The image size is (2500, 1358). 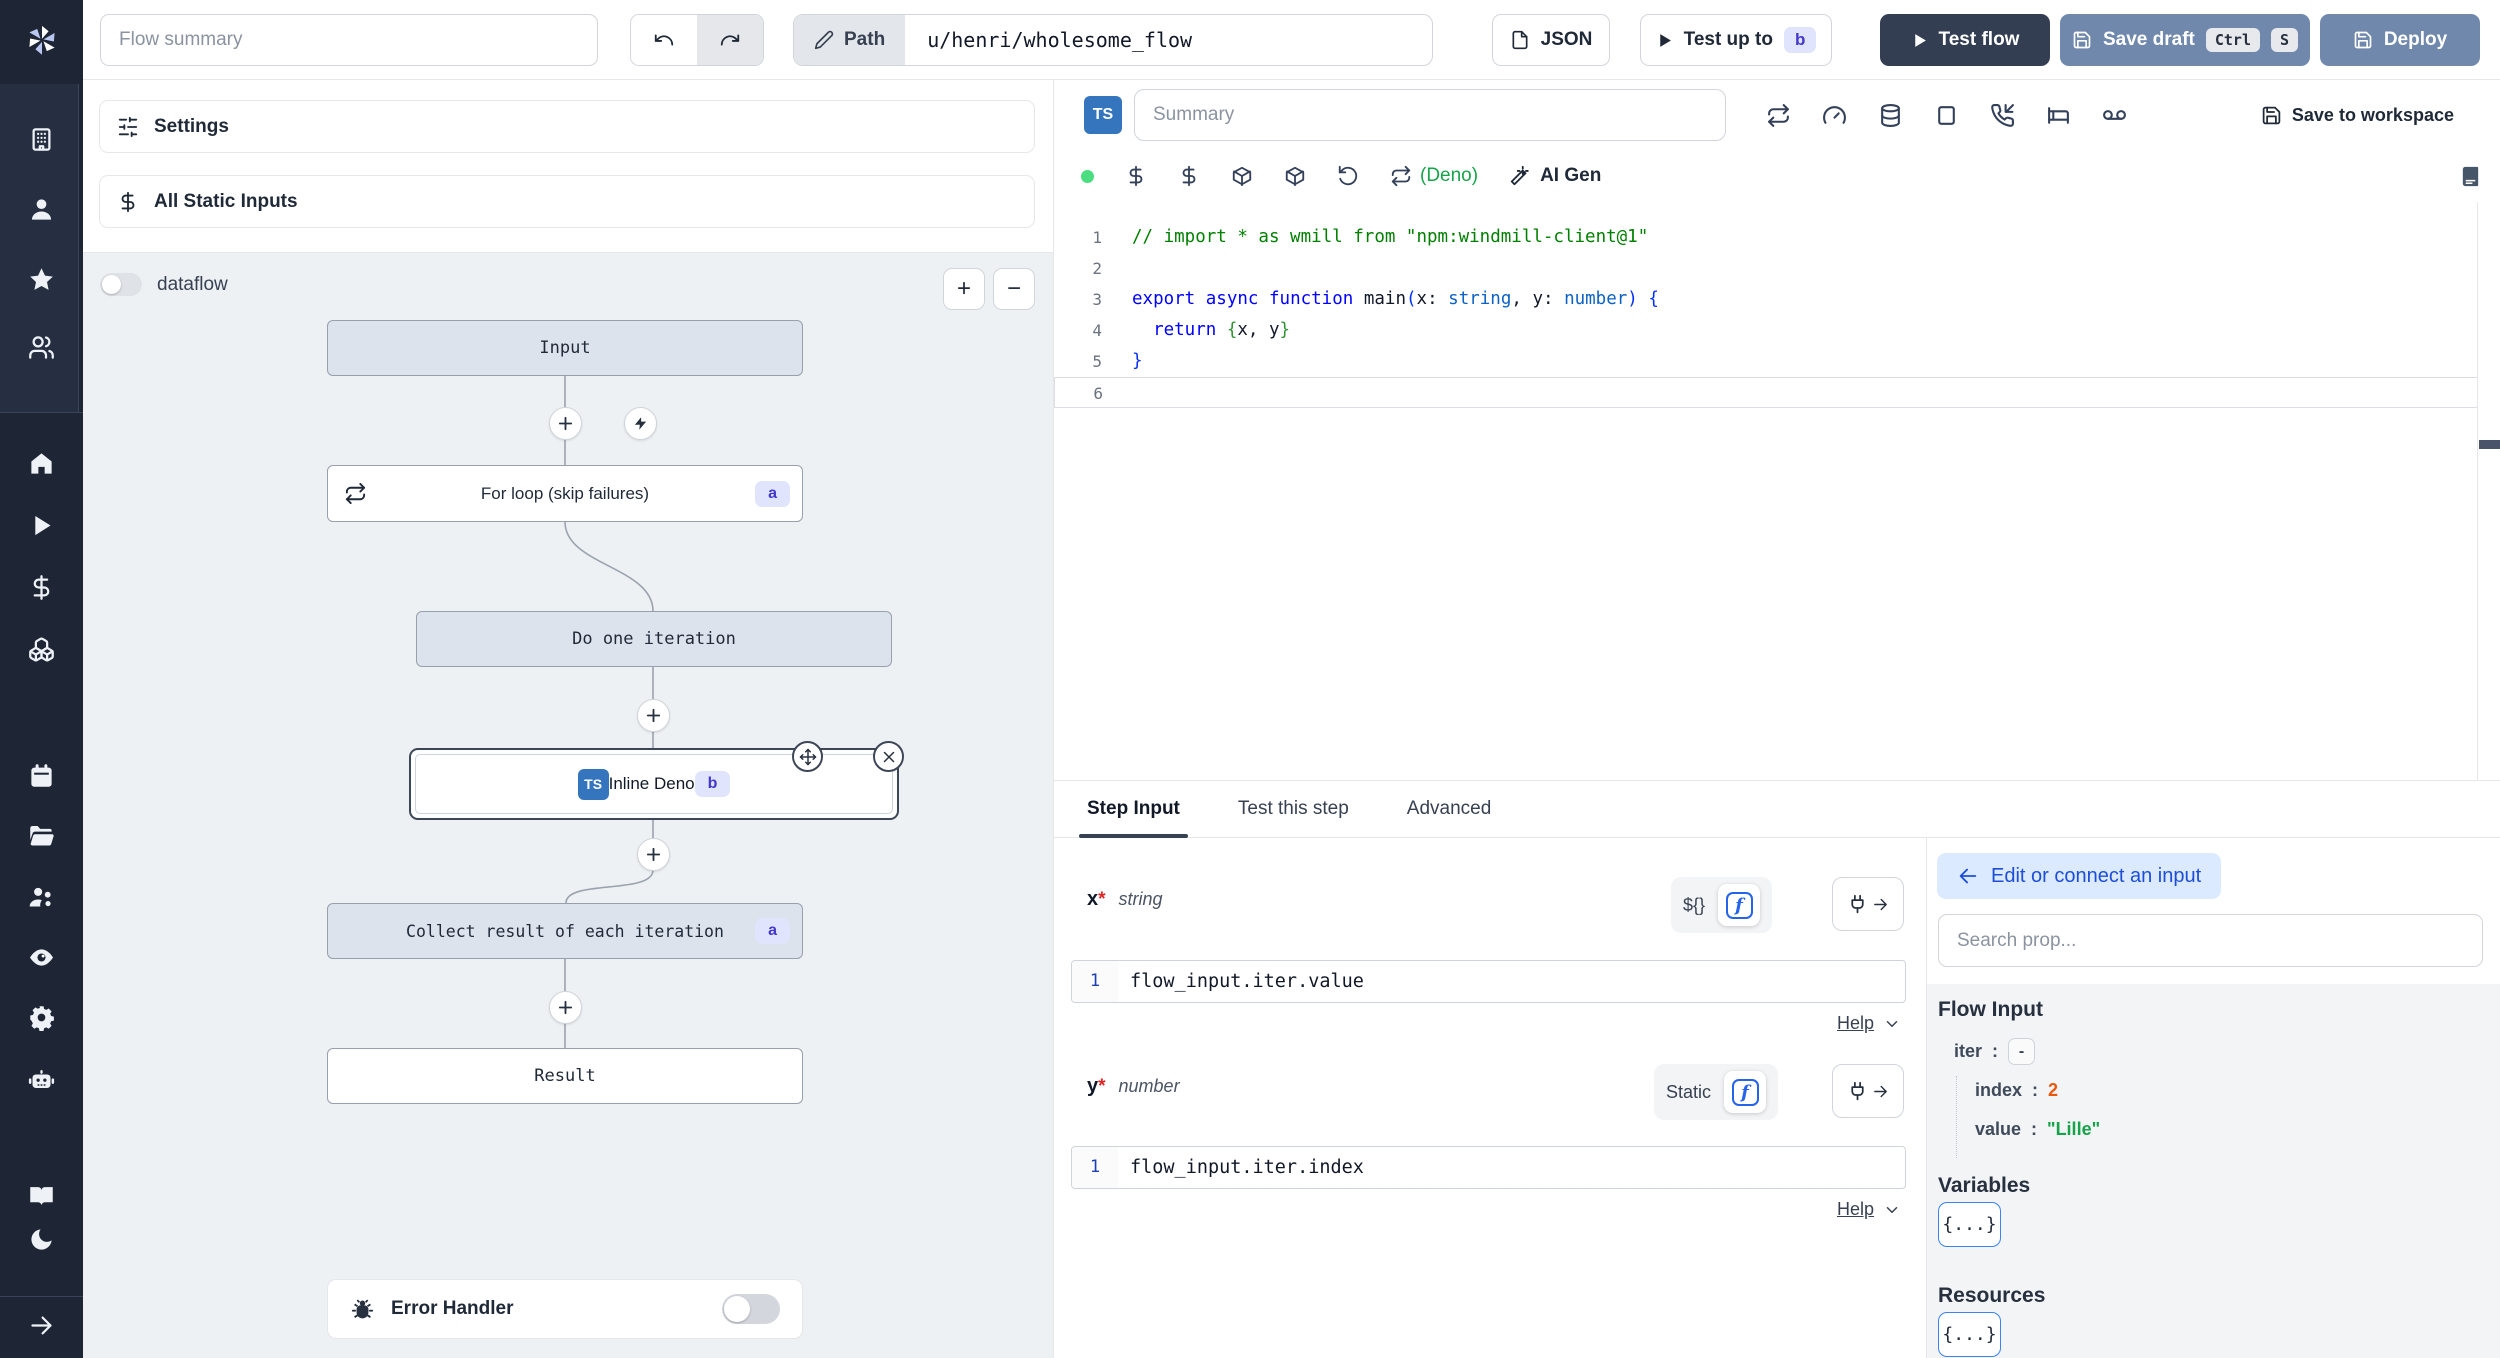 What do you see at coordinates (807, 756) in the screenshot?
I see `move-node-button` at bounding box center [807, 756].